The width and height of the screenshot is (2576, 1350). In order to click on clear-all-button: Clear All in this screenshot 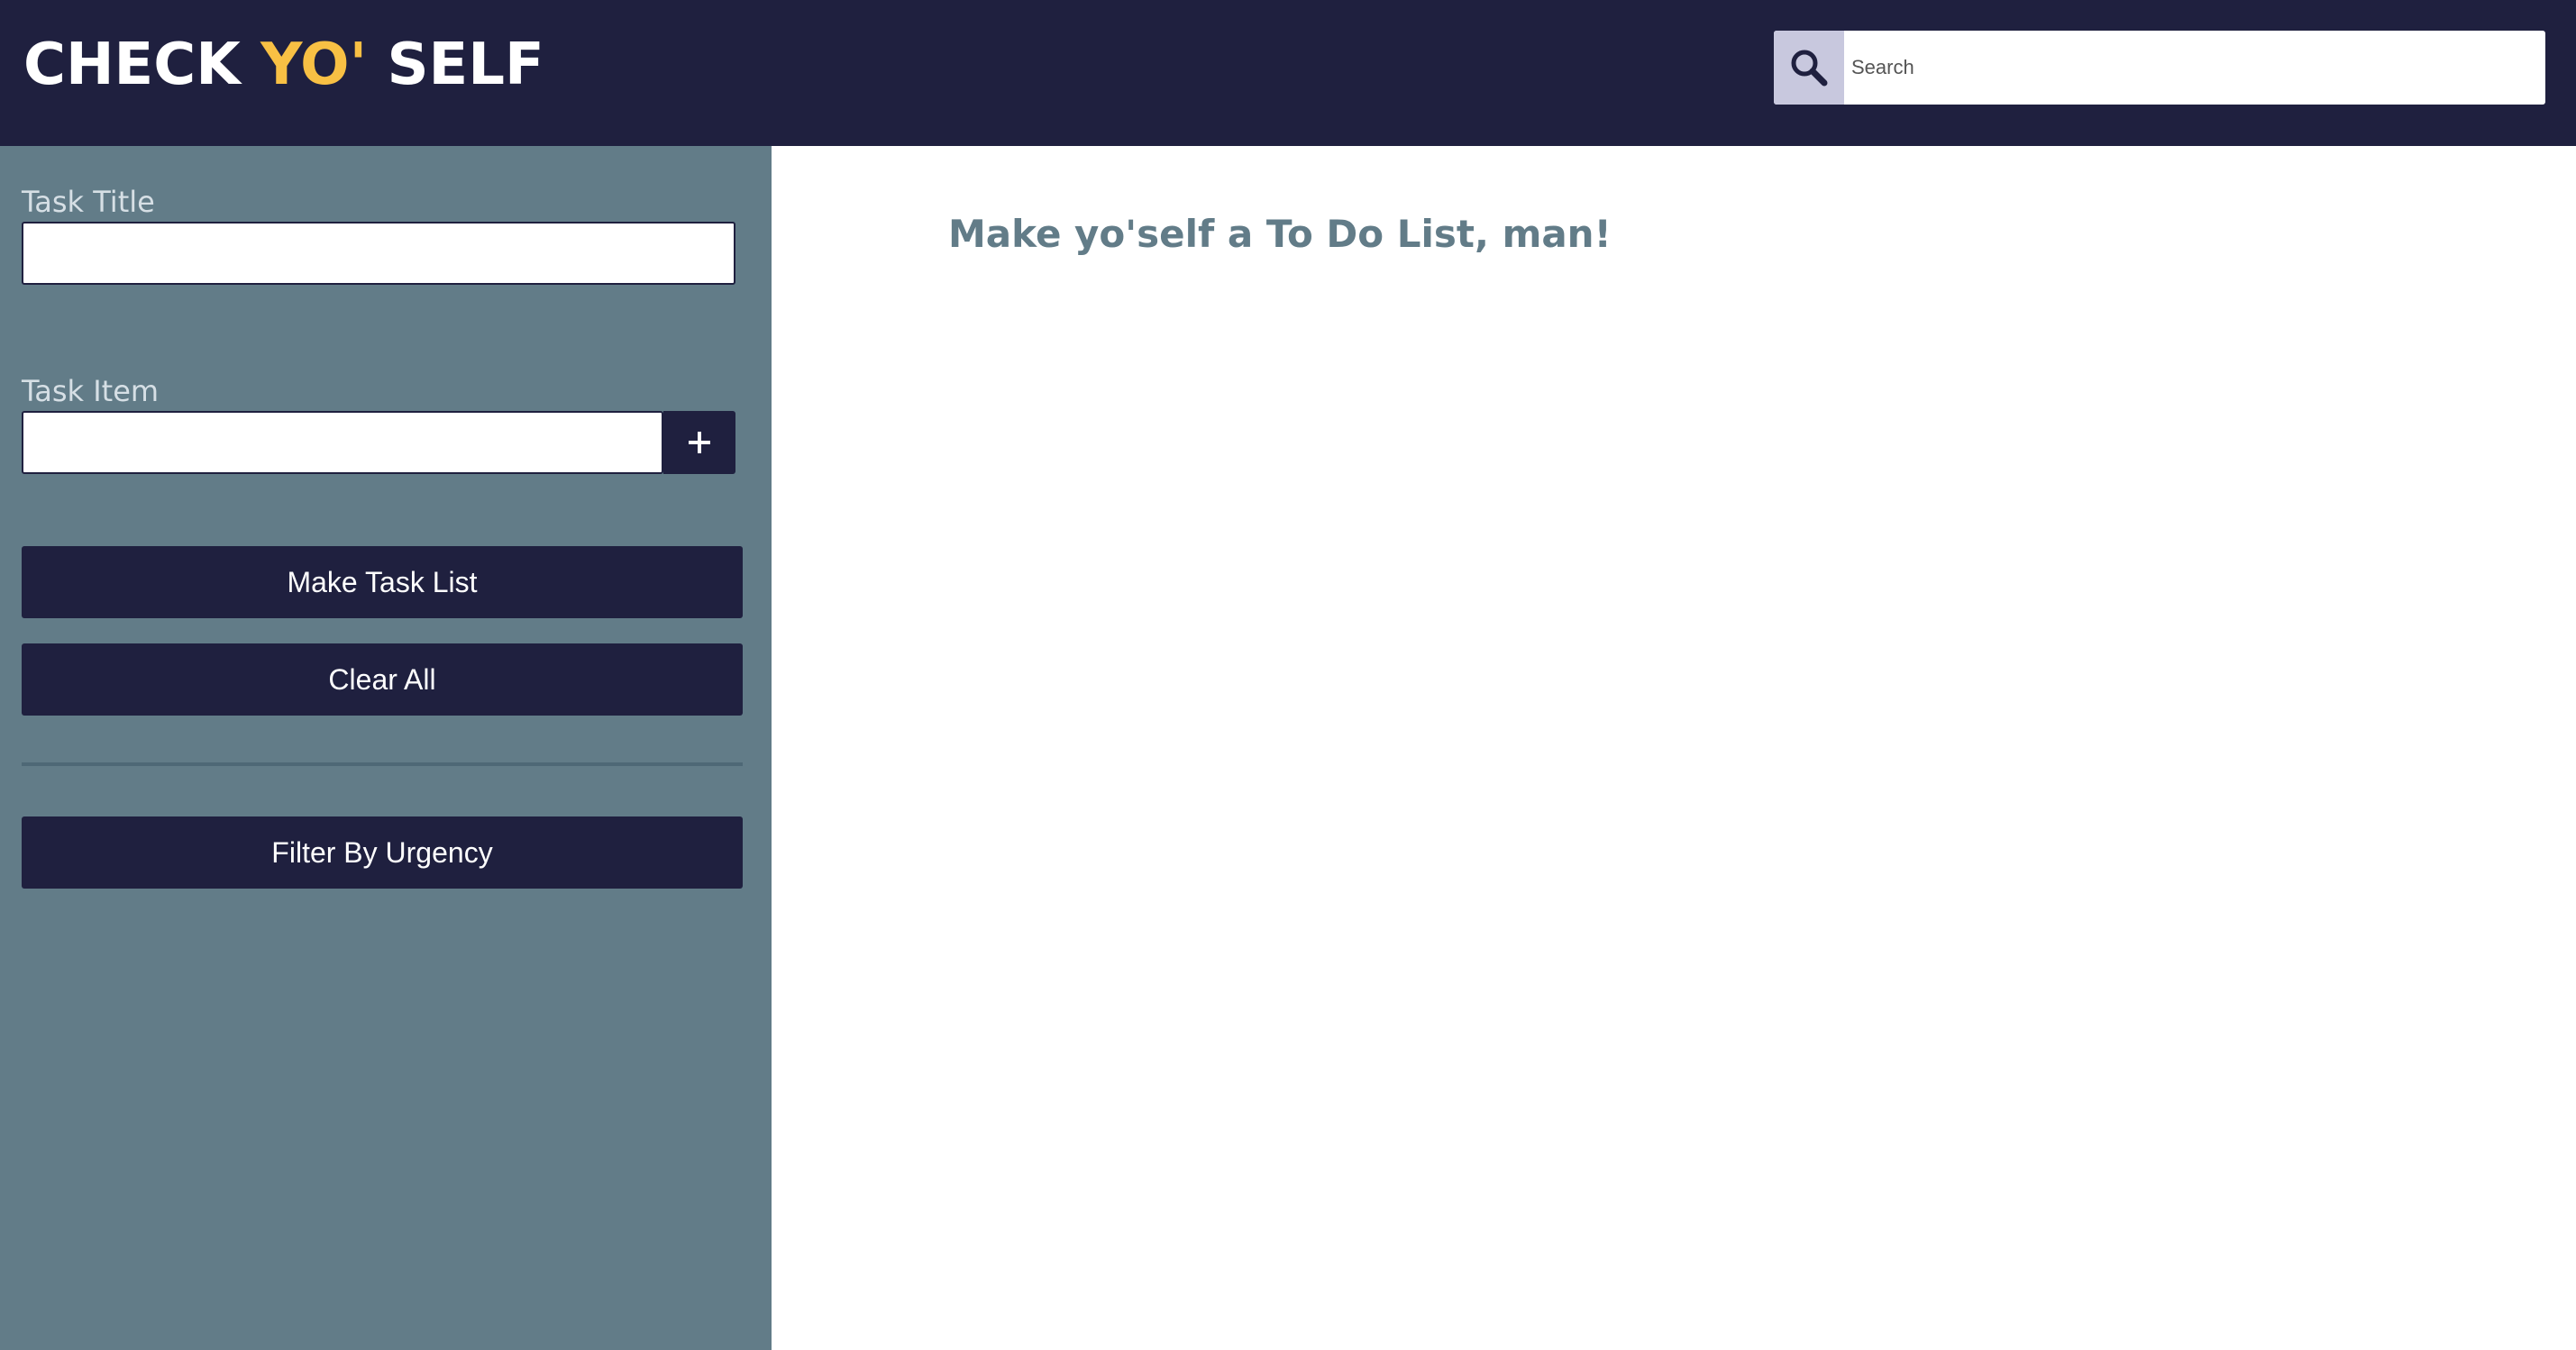, I will do `click(382, 679)`.